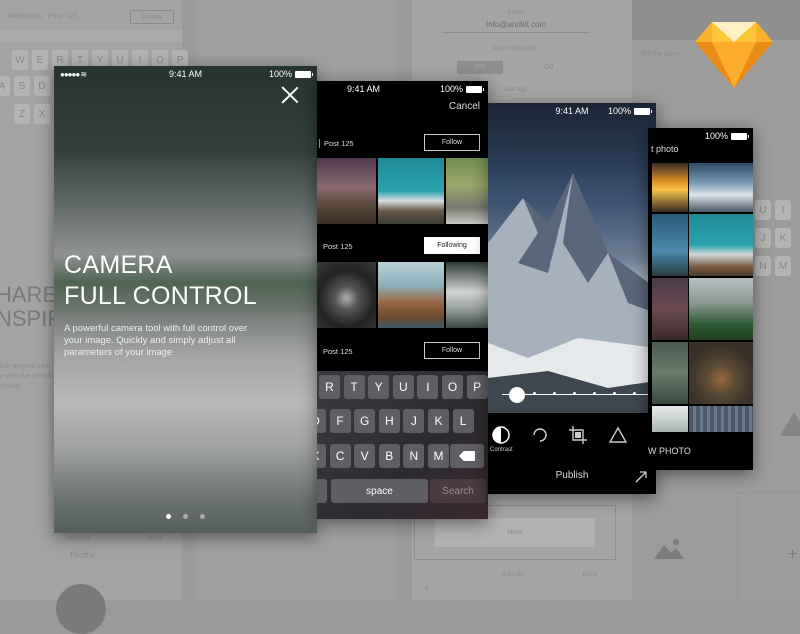  I want to click on wf-key: W, so click(20, 60).